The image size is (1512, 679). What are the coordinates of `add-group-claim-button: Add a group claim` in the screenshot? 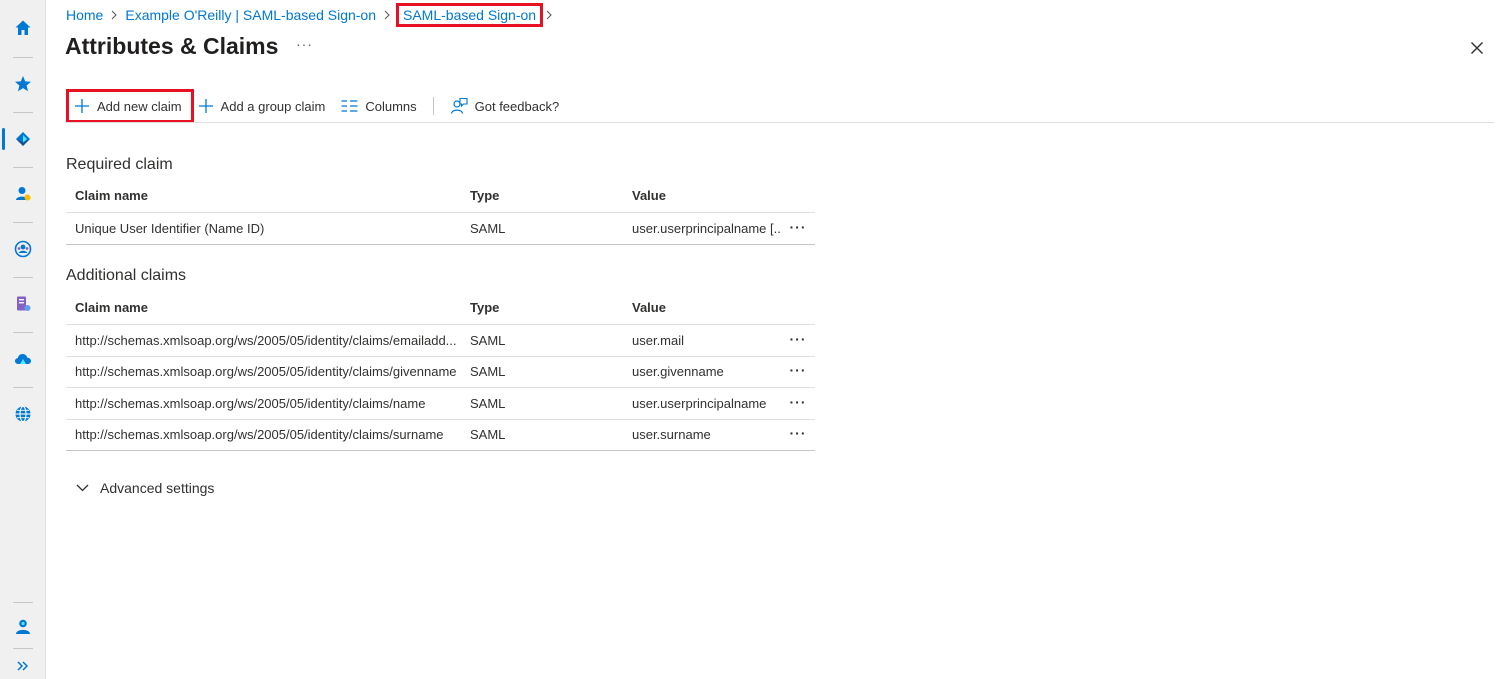 It's located at (264, 106).